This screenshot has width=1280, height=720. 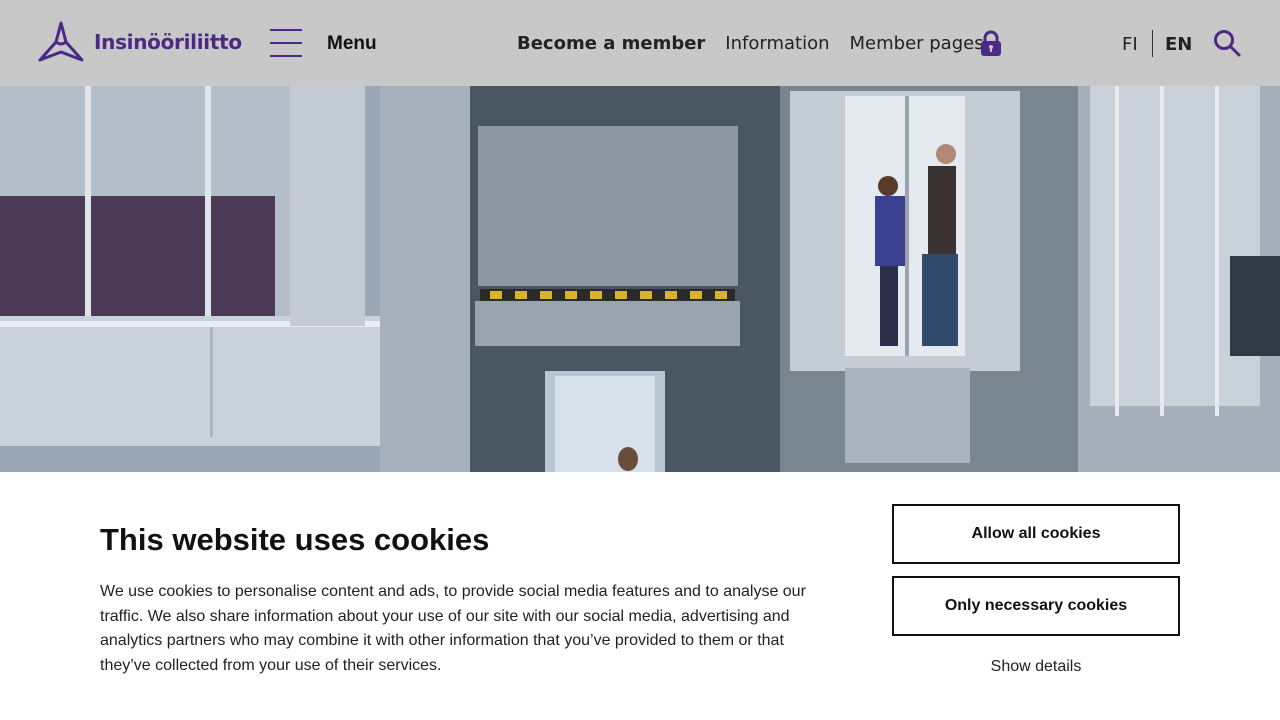 I want to click on lang-divider, so click(x=1152, y=43).